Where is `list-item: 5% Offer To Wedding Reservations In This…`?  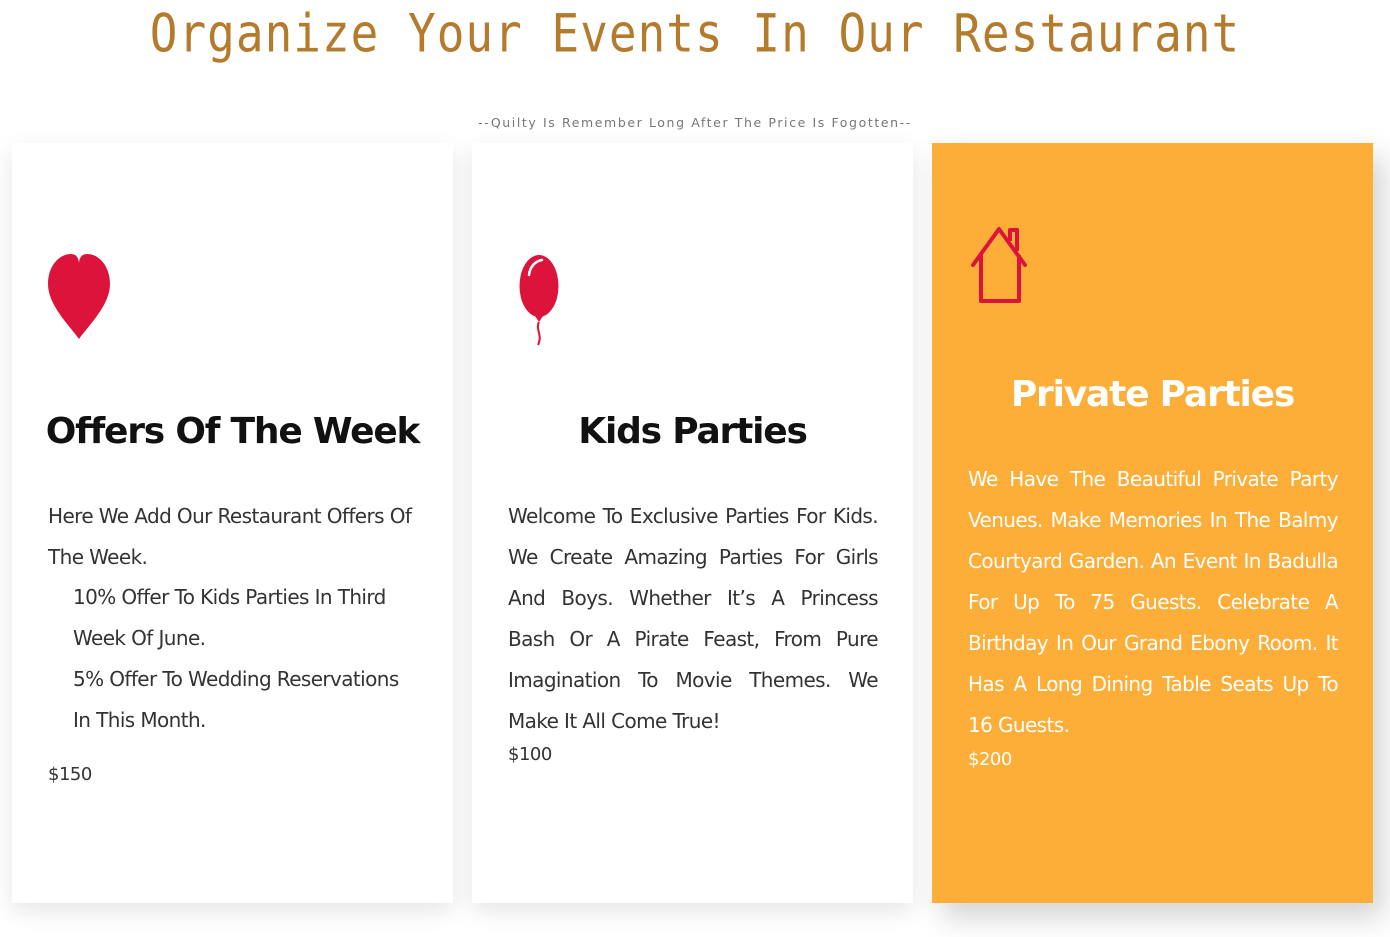
list-item: 5% Offer To Wedding Reservations In This… is located at coordinates (236, 699).